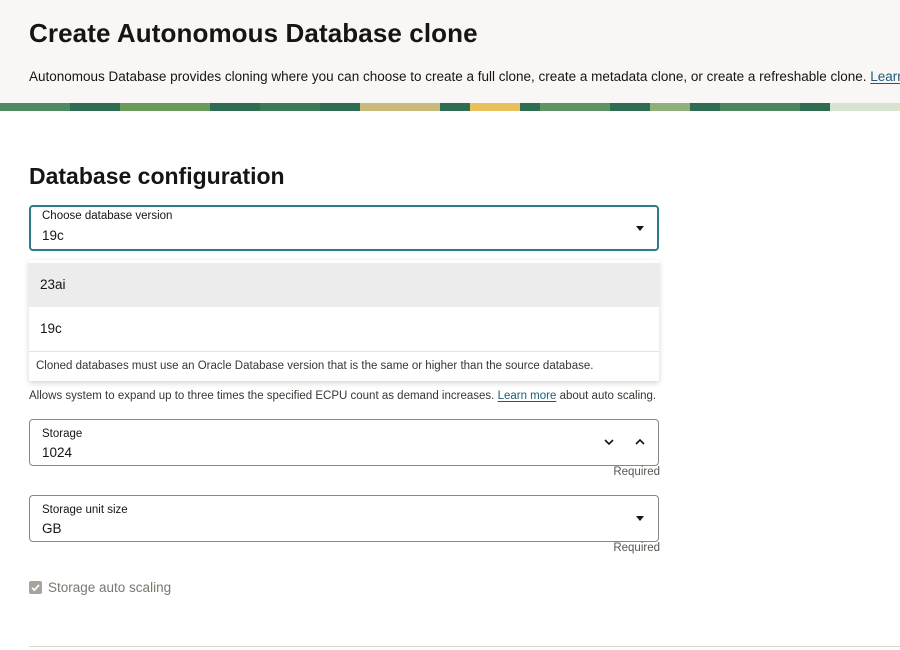 This screenshot has height=650, width=900. Describe the element at coordinates (289, 255) in the screenshot. I see `hidden-help-text` at that location.